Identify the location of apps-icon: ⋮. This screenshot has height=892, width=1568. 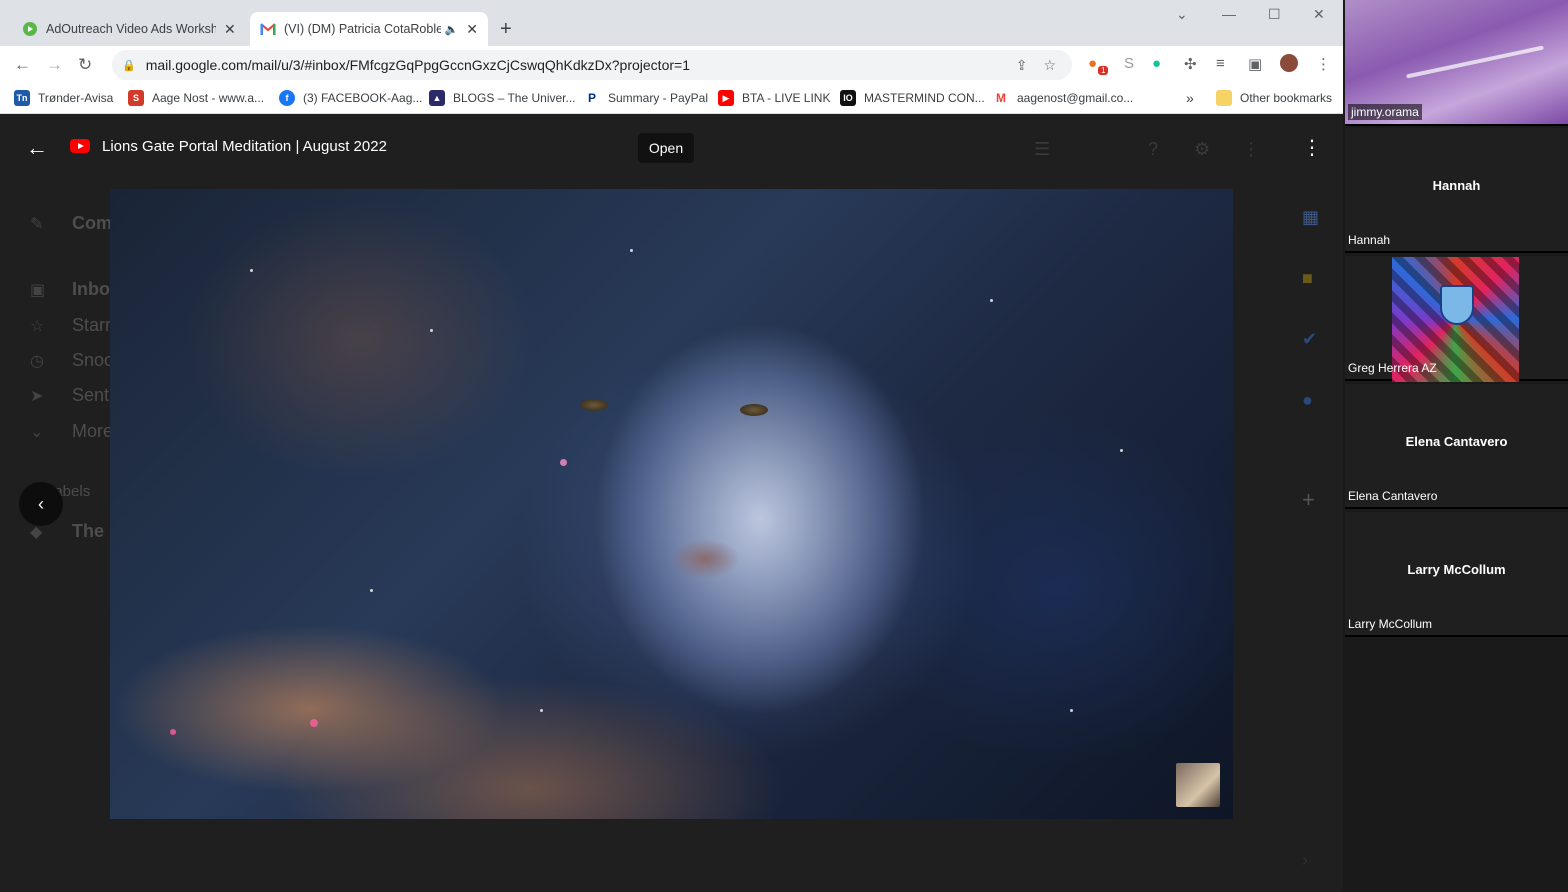
(1251, 149).